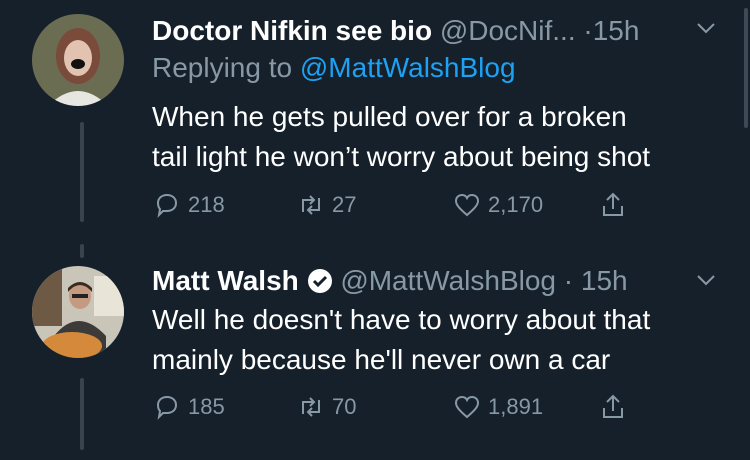  Describe the element at coordinates (324, 280) in the screenshot. I see `verified-badge-icon` at that location.